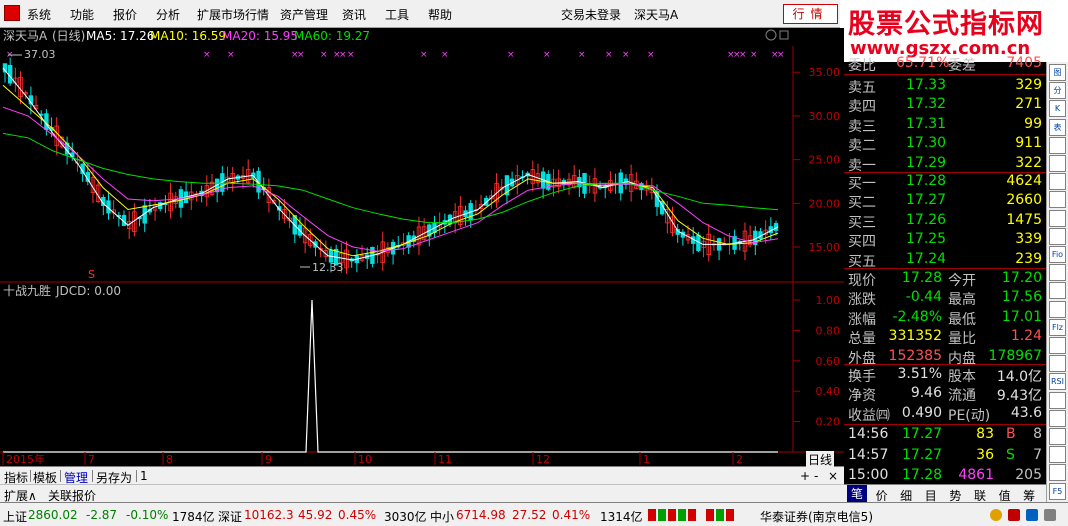 The height and width of the screenshot is (526, 1068). What do you see at coordinates (816, 516) in the screenshot?
I see `broker-name: 华泰证券(南京电信5)` at bounding box center [816, 516].